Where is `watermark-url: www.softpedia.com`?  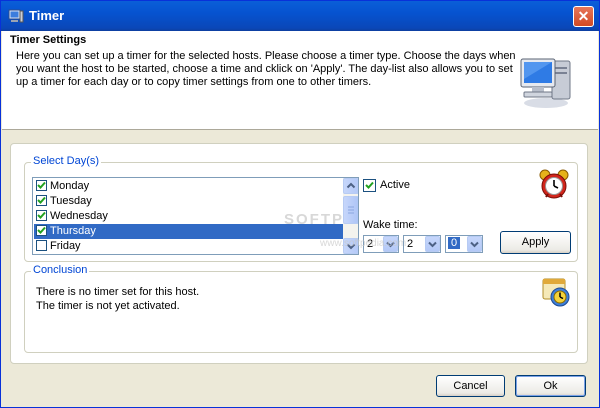 watermark-url: www.softpedia.com is located at coordinates (363, 243).